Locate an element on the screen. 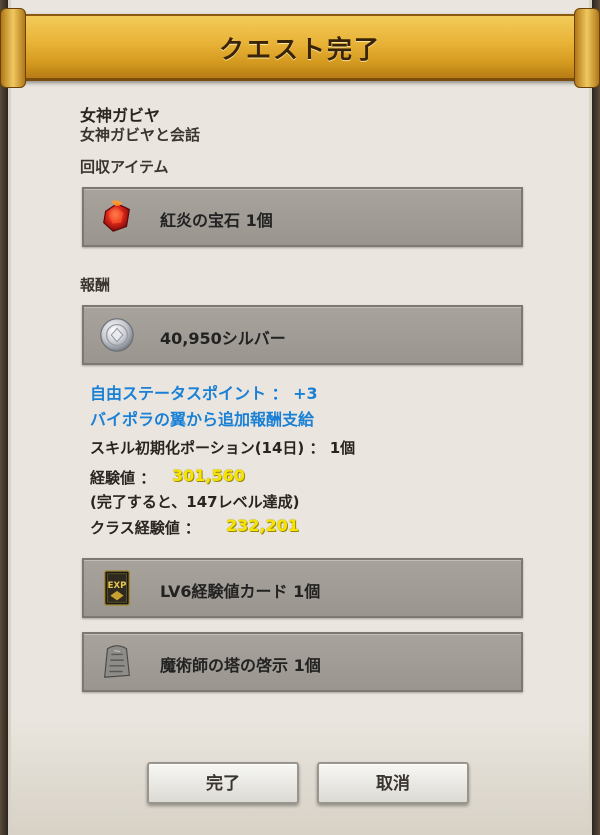 Image resolution: width=600 pixels, height=835 pixels. bonus-reward-title: バイポラの翼から追加報酬支給 is located at coordinates (202, 419).